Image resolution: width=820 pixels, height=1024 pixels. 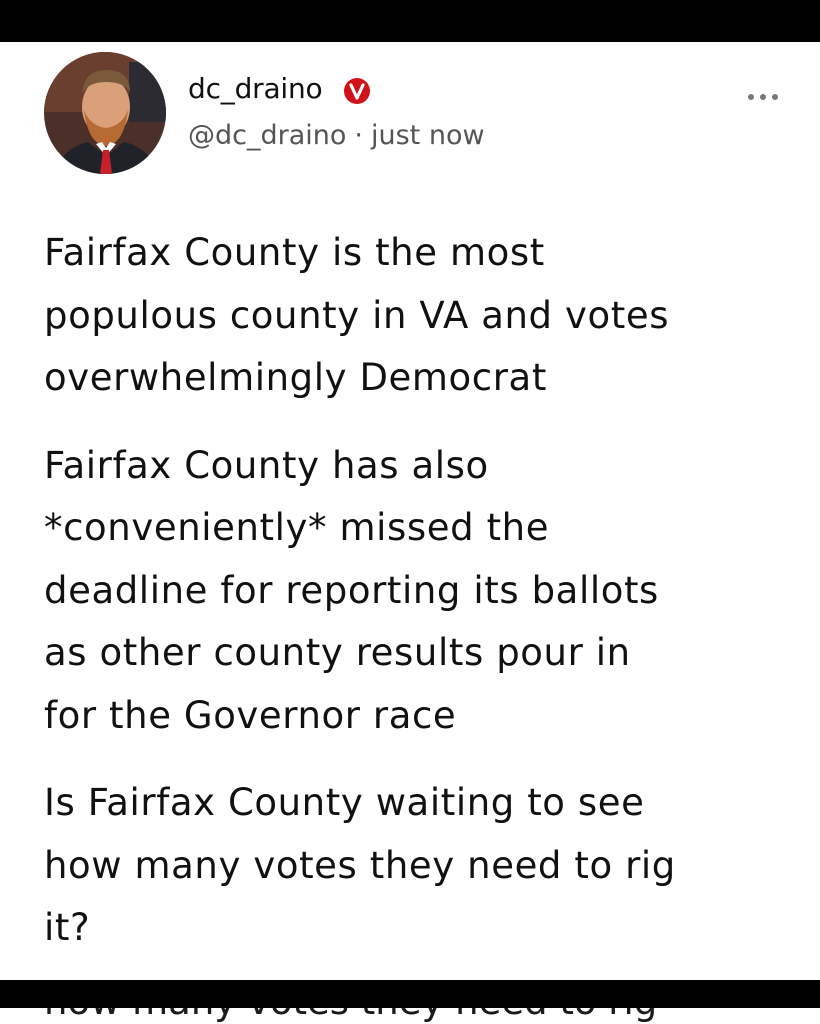 I want to click on top-black-bar, so click(x=410, y=21).